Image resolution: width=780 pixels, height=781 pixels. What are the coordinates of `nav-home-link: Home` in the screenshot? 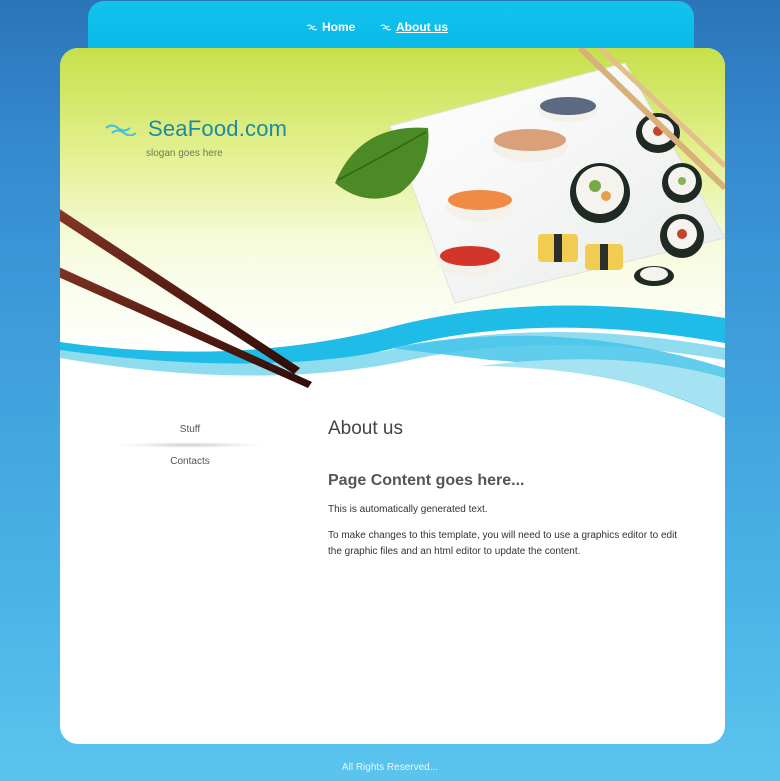 It's located at (330, 27).